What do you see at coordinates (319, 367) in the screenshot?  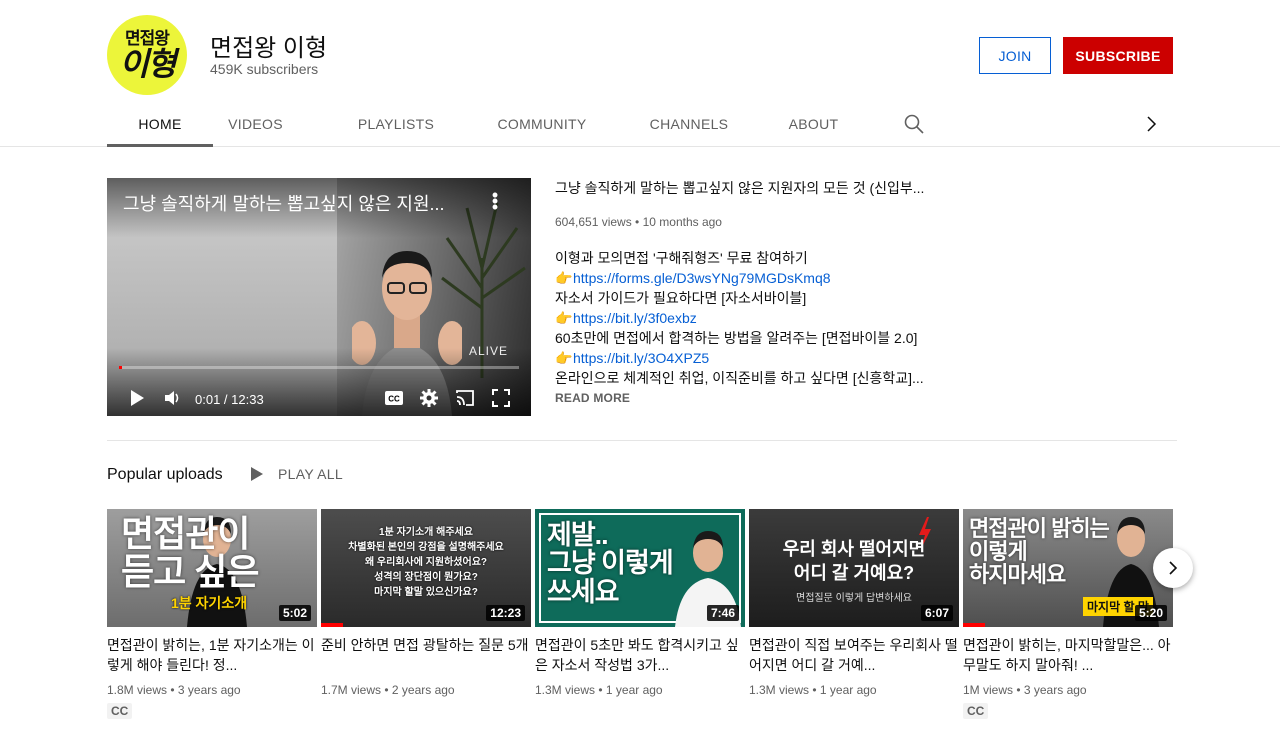 I see `progress-bar` at bounding box center [319, 367].